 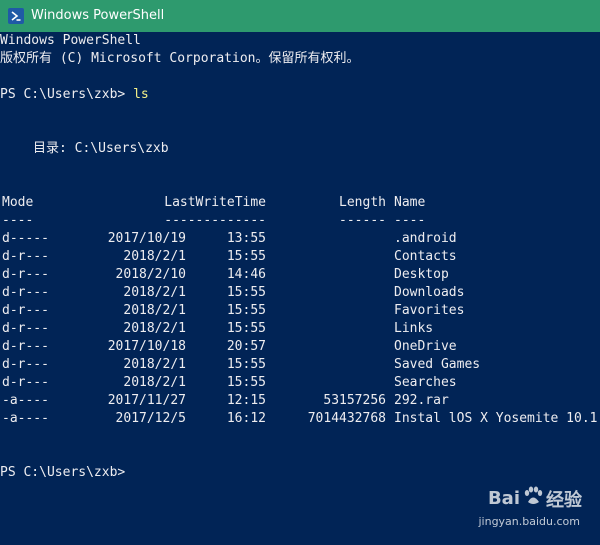 What do you see at coordinates (425, 346) in the screenshot?
I see `row-name: OneDrive` at bounding box center [425, 346].